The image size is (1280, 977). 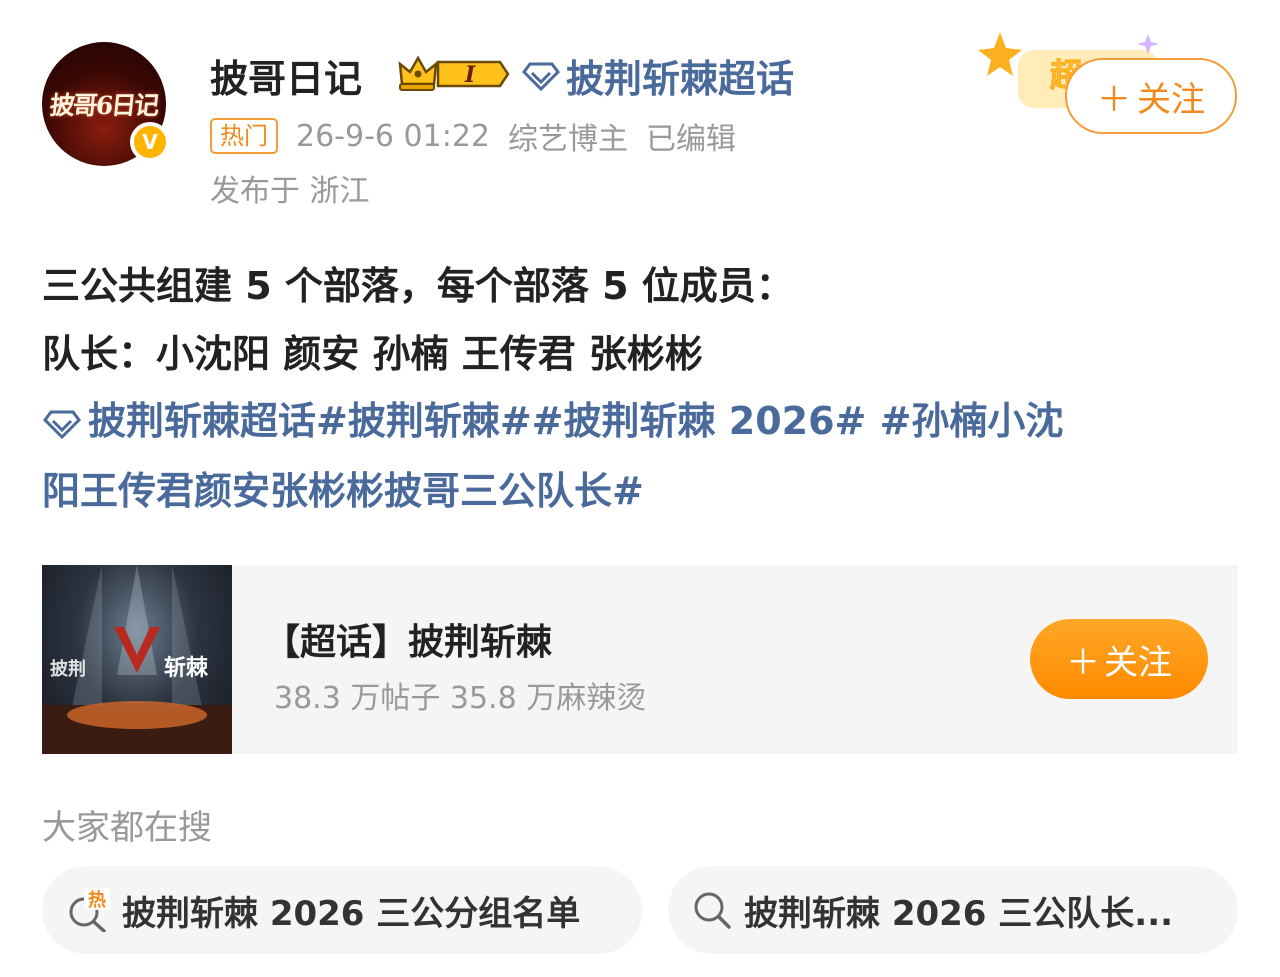 What do you see at coordinates (68, 669) in the screenshot?
I see `svg-text: 披荆` at bounding box center [68, 669].